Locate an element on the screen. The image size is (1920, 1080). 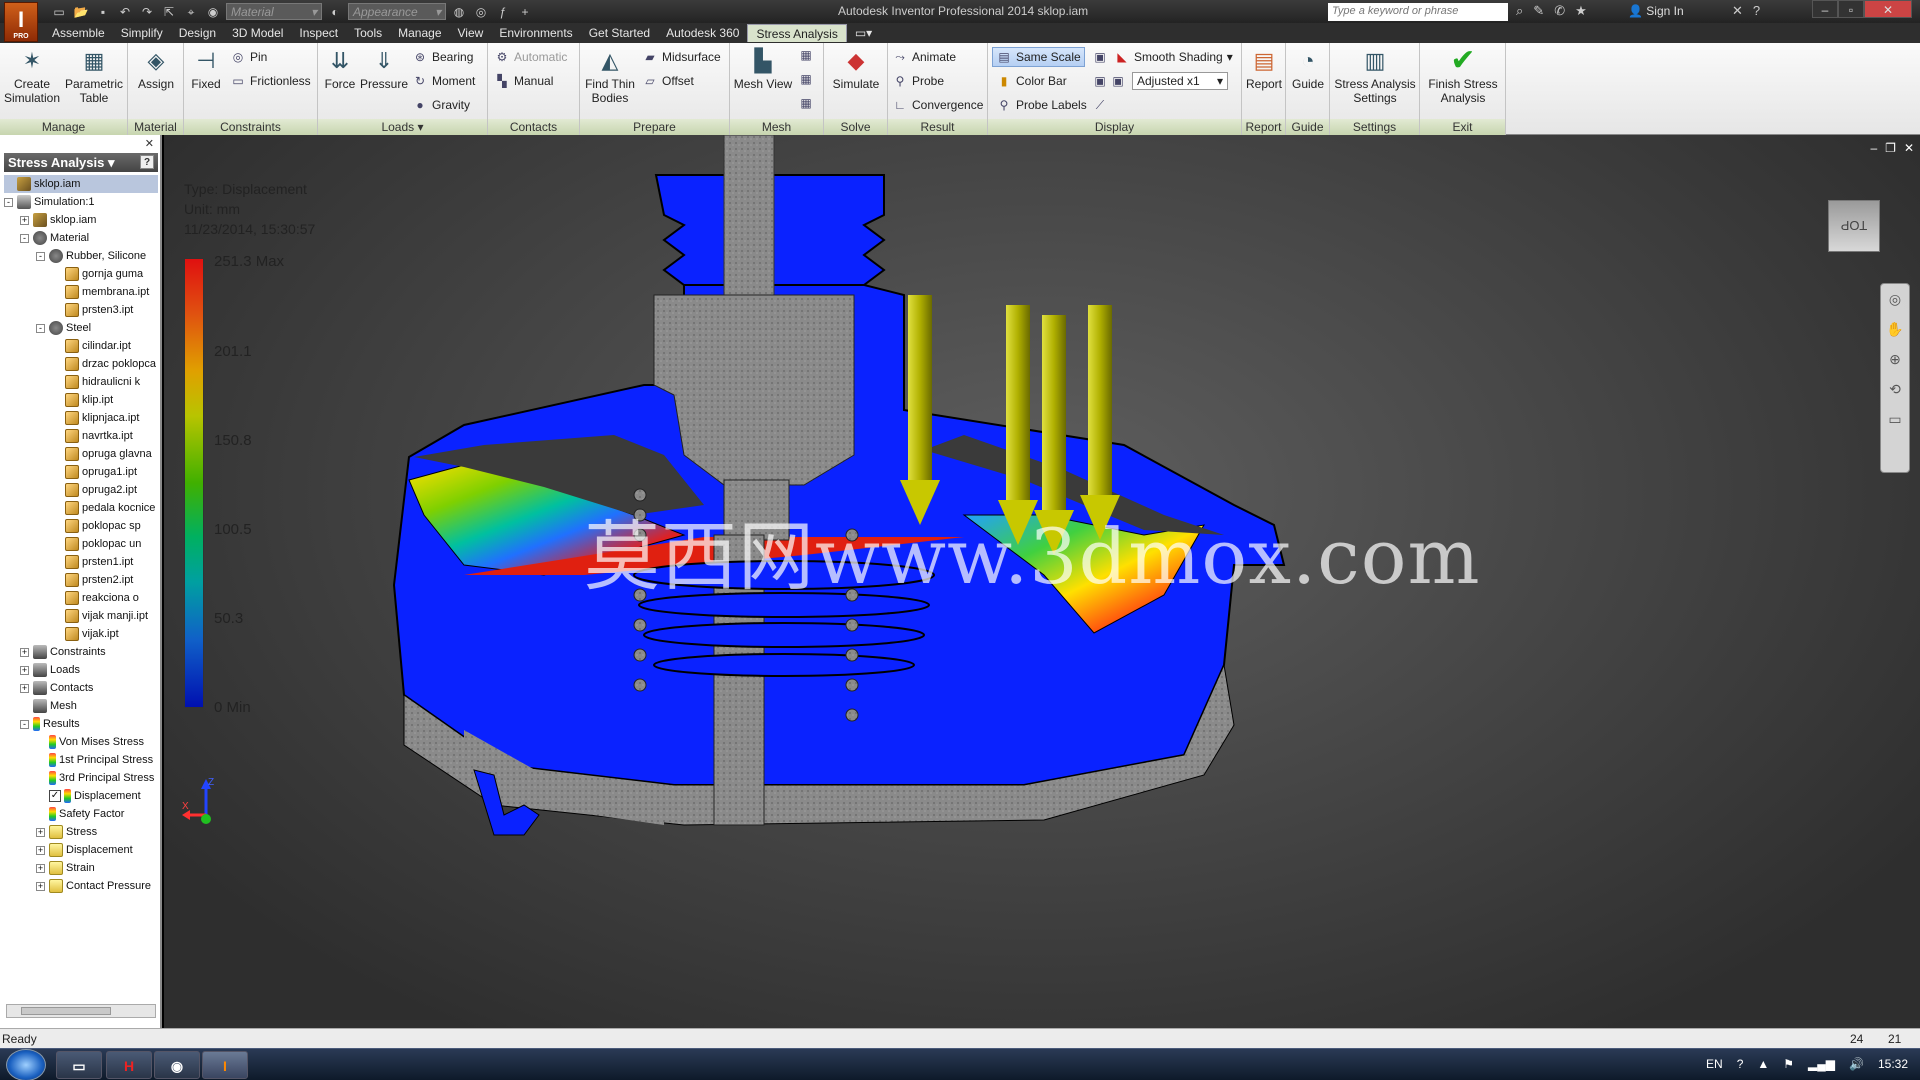
tree-node: prsten3.ipt is located at coordinates (105, 310).